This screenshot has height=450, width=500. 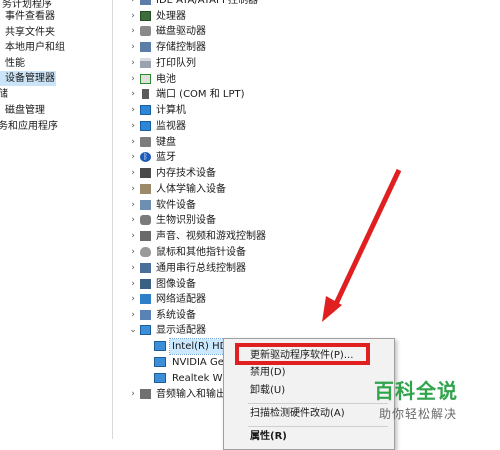 What do you see at coordinates (367, 238) in the screenshot?
I see `arrow-shaft` at bounding box center [367, 238].